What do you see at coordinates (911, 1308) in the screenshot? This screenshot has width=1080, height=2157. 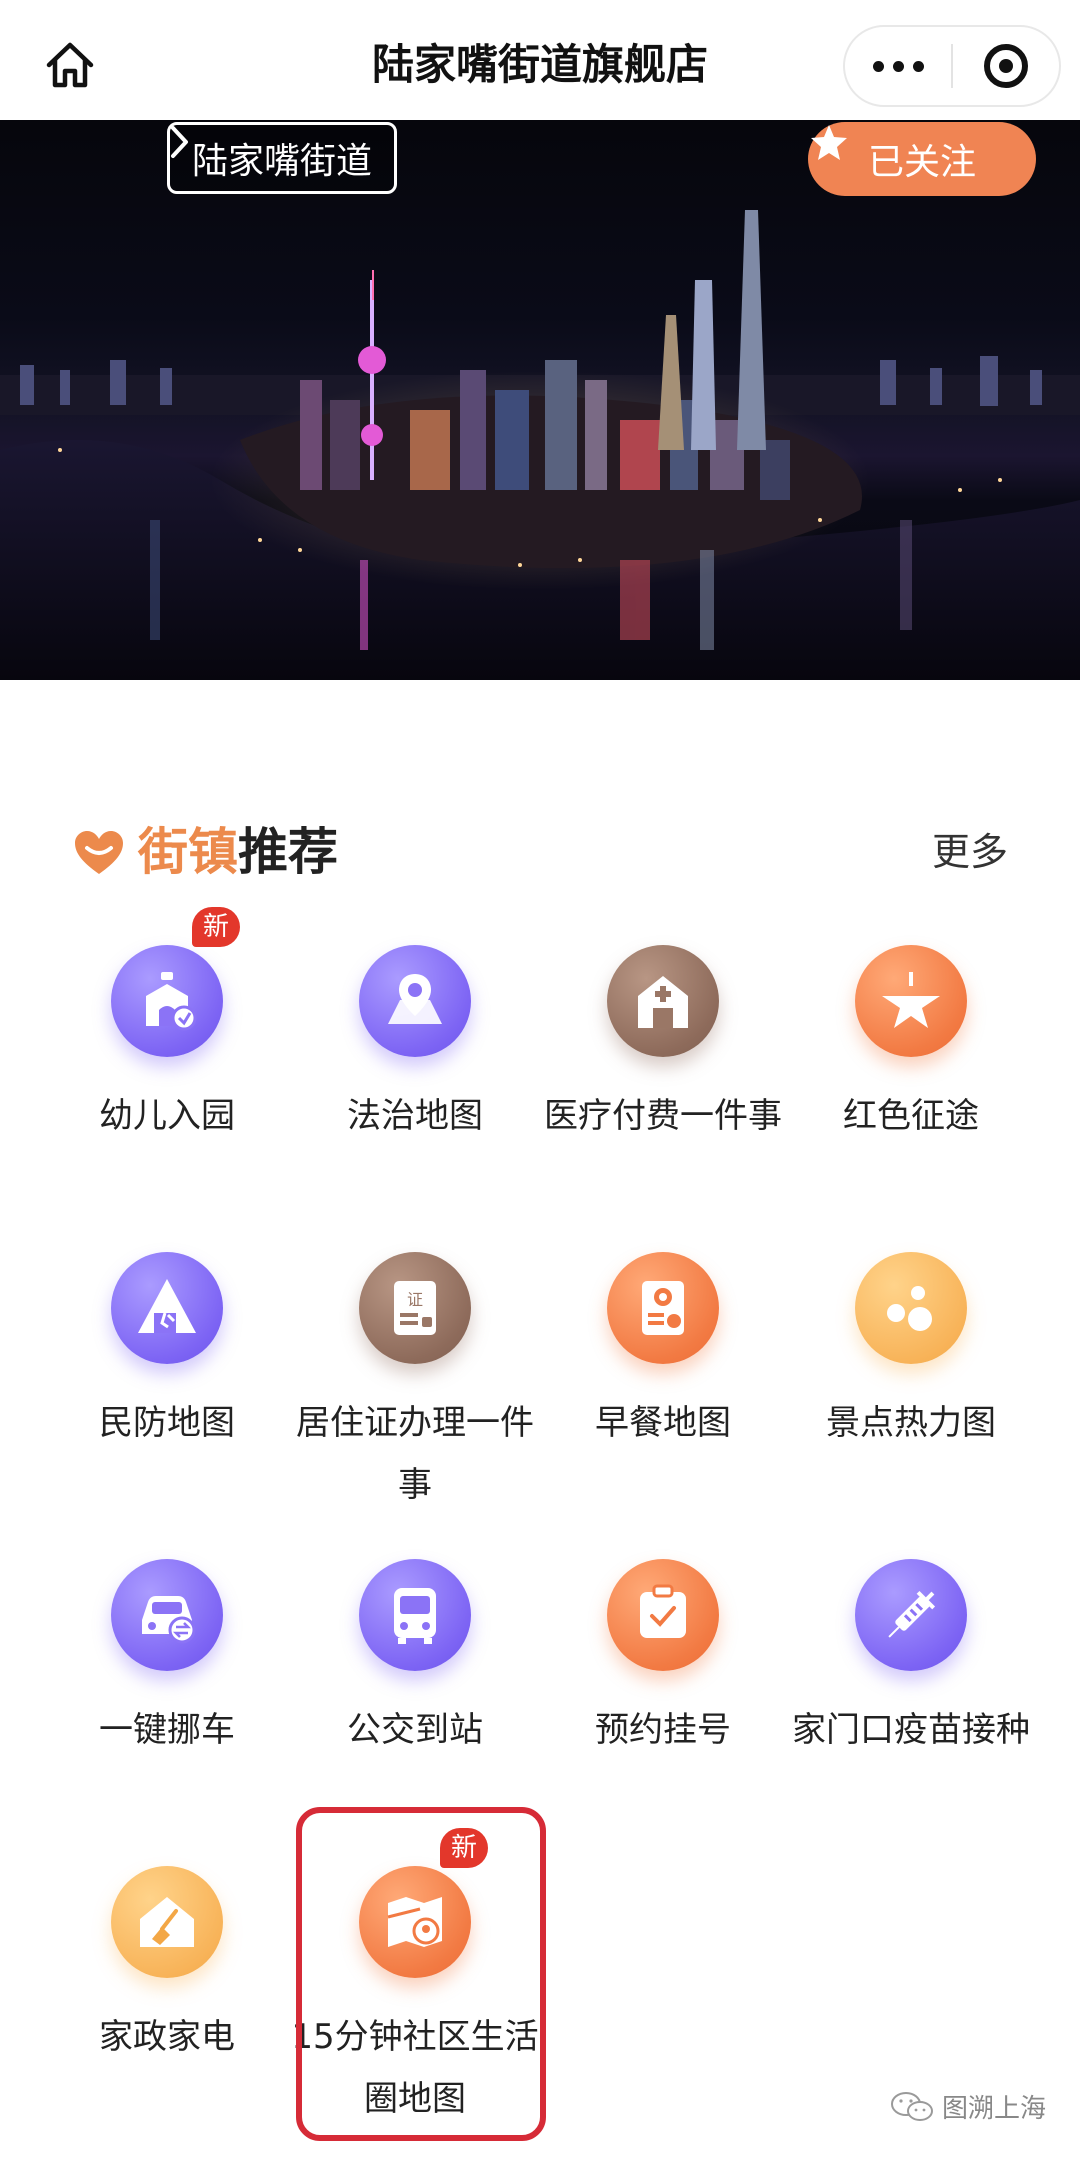 I see `heatmap-dots-icon` at bounding box center [911, 1308].